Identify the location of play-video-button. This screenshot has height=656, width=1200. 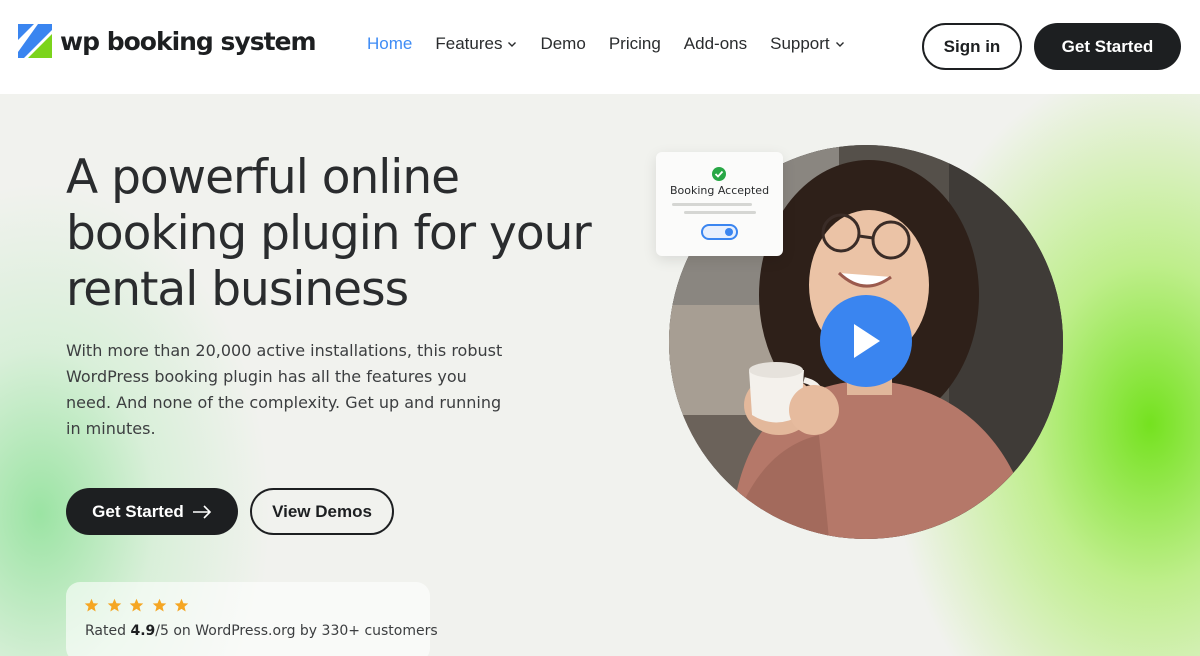
(866, 341).